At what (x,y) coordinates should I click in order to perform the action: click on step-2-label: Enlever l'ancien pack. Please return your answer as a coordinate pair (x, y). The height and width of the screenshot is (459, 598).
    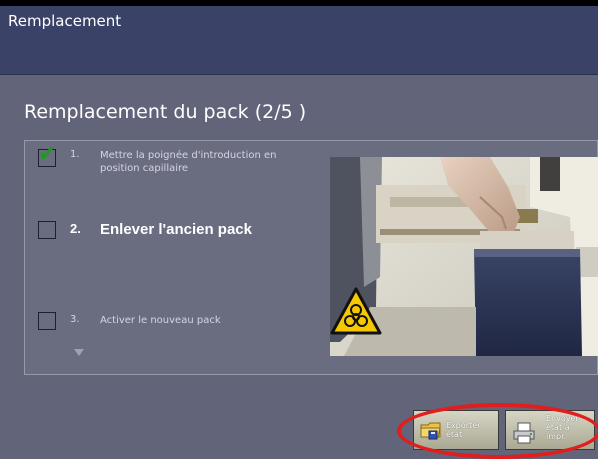
    Looking at the image, I should click on (176, 229).